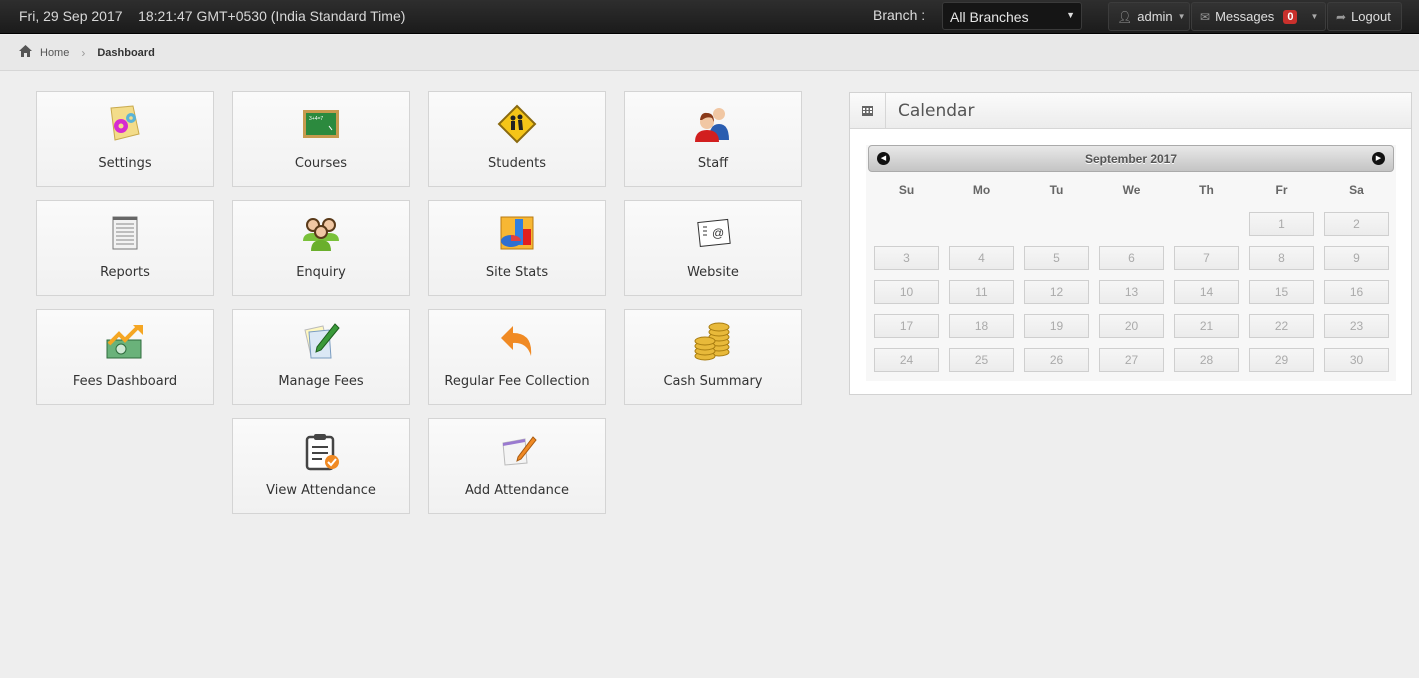 This screenshot has height=678, width=1419. I want to click on calendar-day: 5, so click(1056, 258).